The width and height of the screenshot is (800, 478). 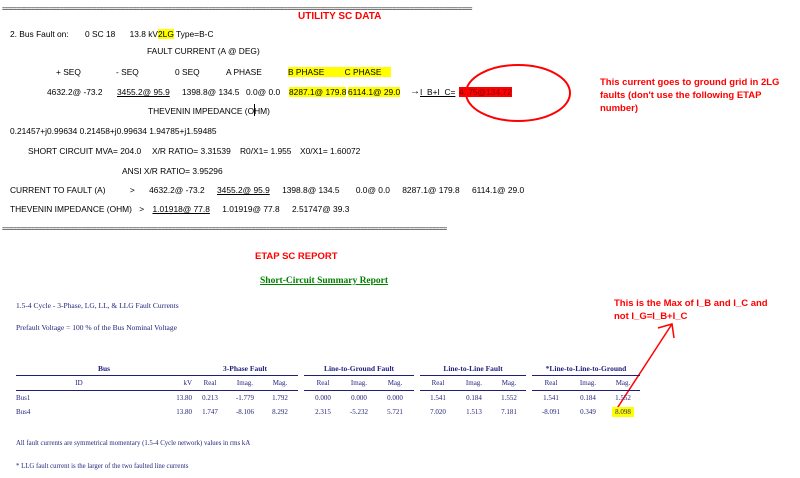 I want to click on cell: 7.181, so click(x=509, y=412).